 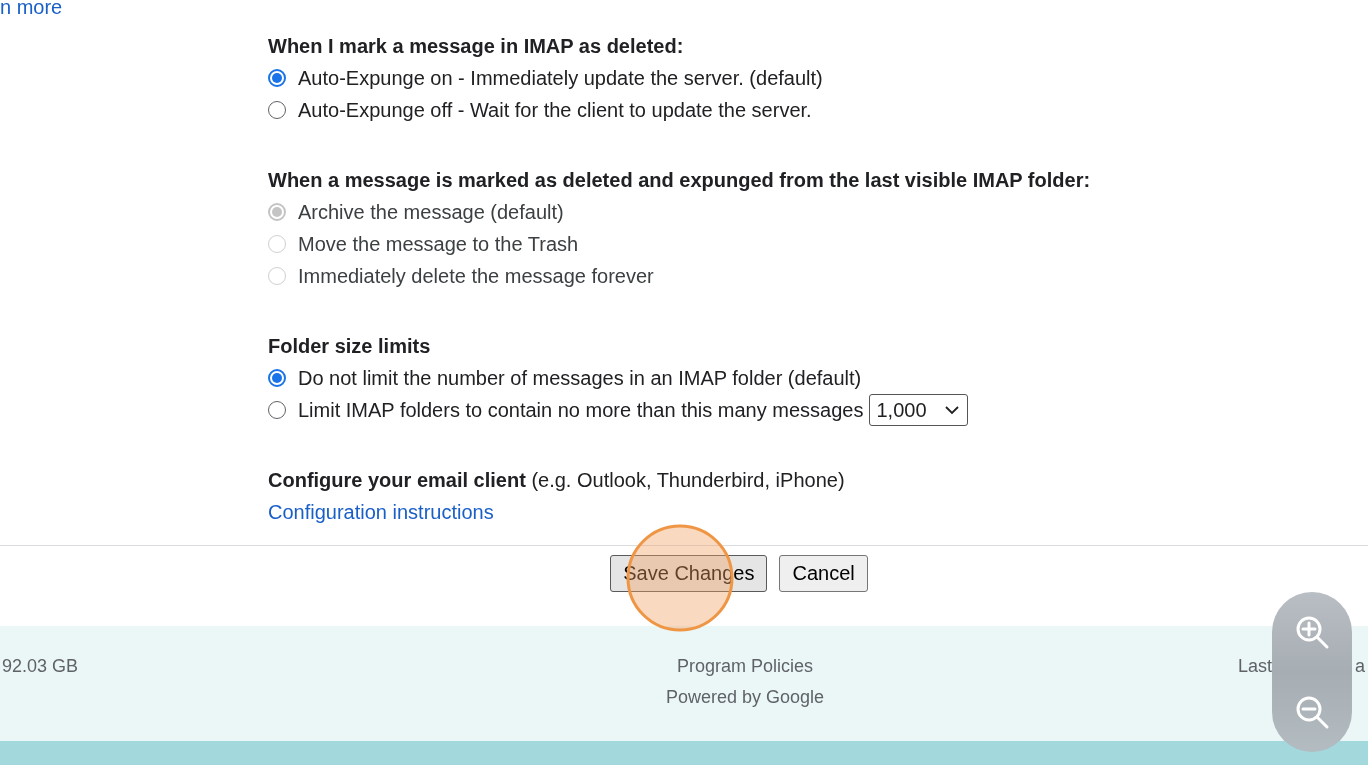 What do you see at coordinates (580, 378) in the screenshot?
I see `option-label: Do not limit the number of messages in an IMAP folder (default)` at bounding box center [580, 378].